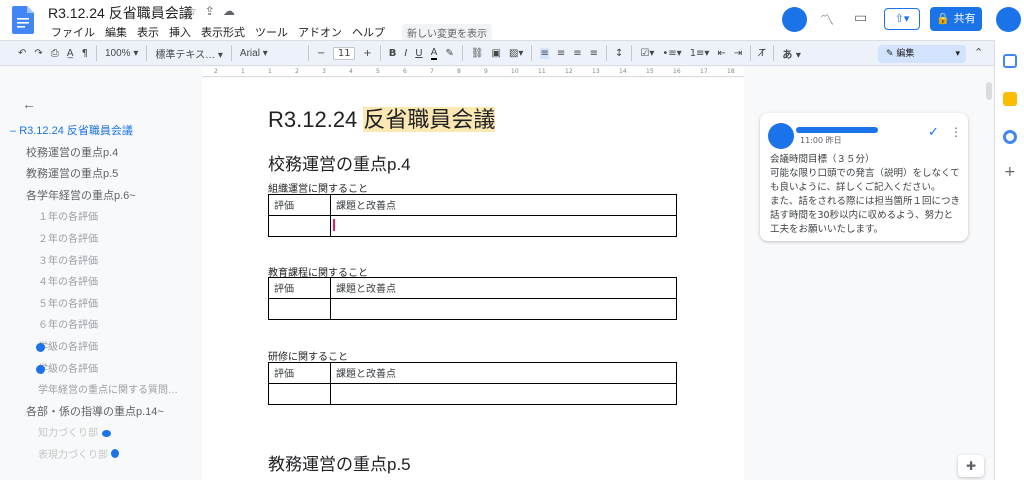 The image size is (1024, 480). I want to click on align-left-icon: ≡, so click(544, 53).